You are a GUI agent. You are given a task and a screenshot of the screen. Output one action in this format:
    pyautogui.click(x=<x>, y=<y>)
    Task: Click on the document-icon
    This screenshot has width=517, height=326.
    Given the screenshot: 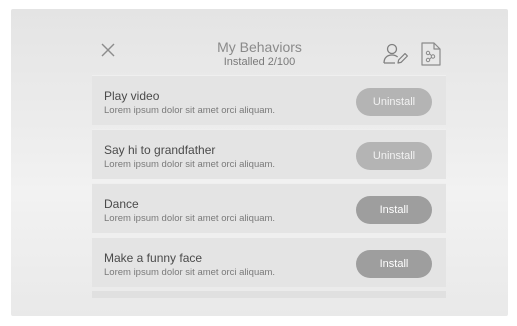 What is the action you would take?
    pyautogui.click(x=431, y=54)
    